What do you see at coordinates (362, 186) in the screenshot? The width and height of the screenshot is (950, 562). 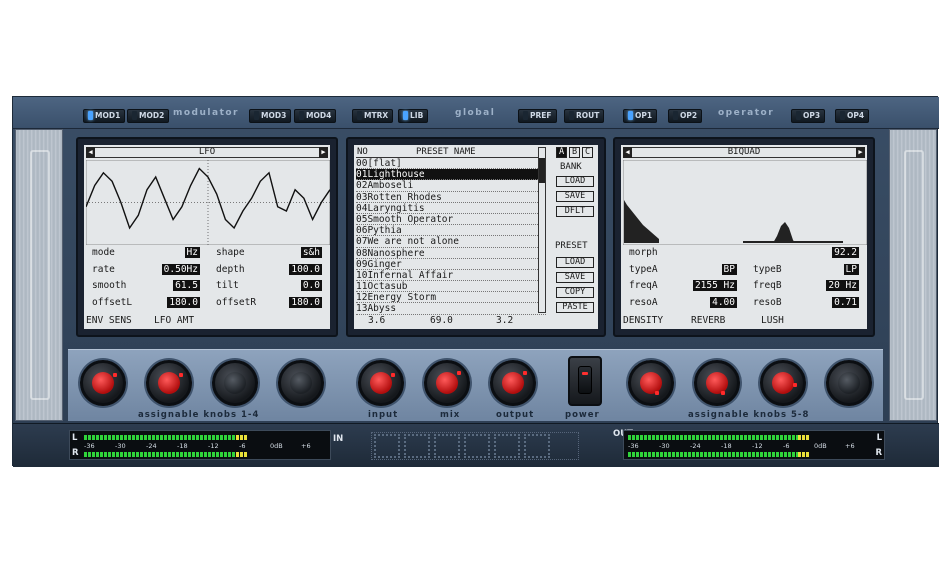 I see `preset-number: 02` at bounding box center [362, 186].